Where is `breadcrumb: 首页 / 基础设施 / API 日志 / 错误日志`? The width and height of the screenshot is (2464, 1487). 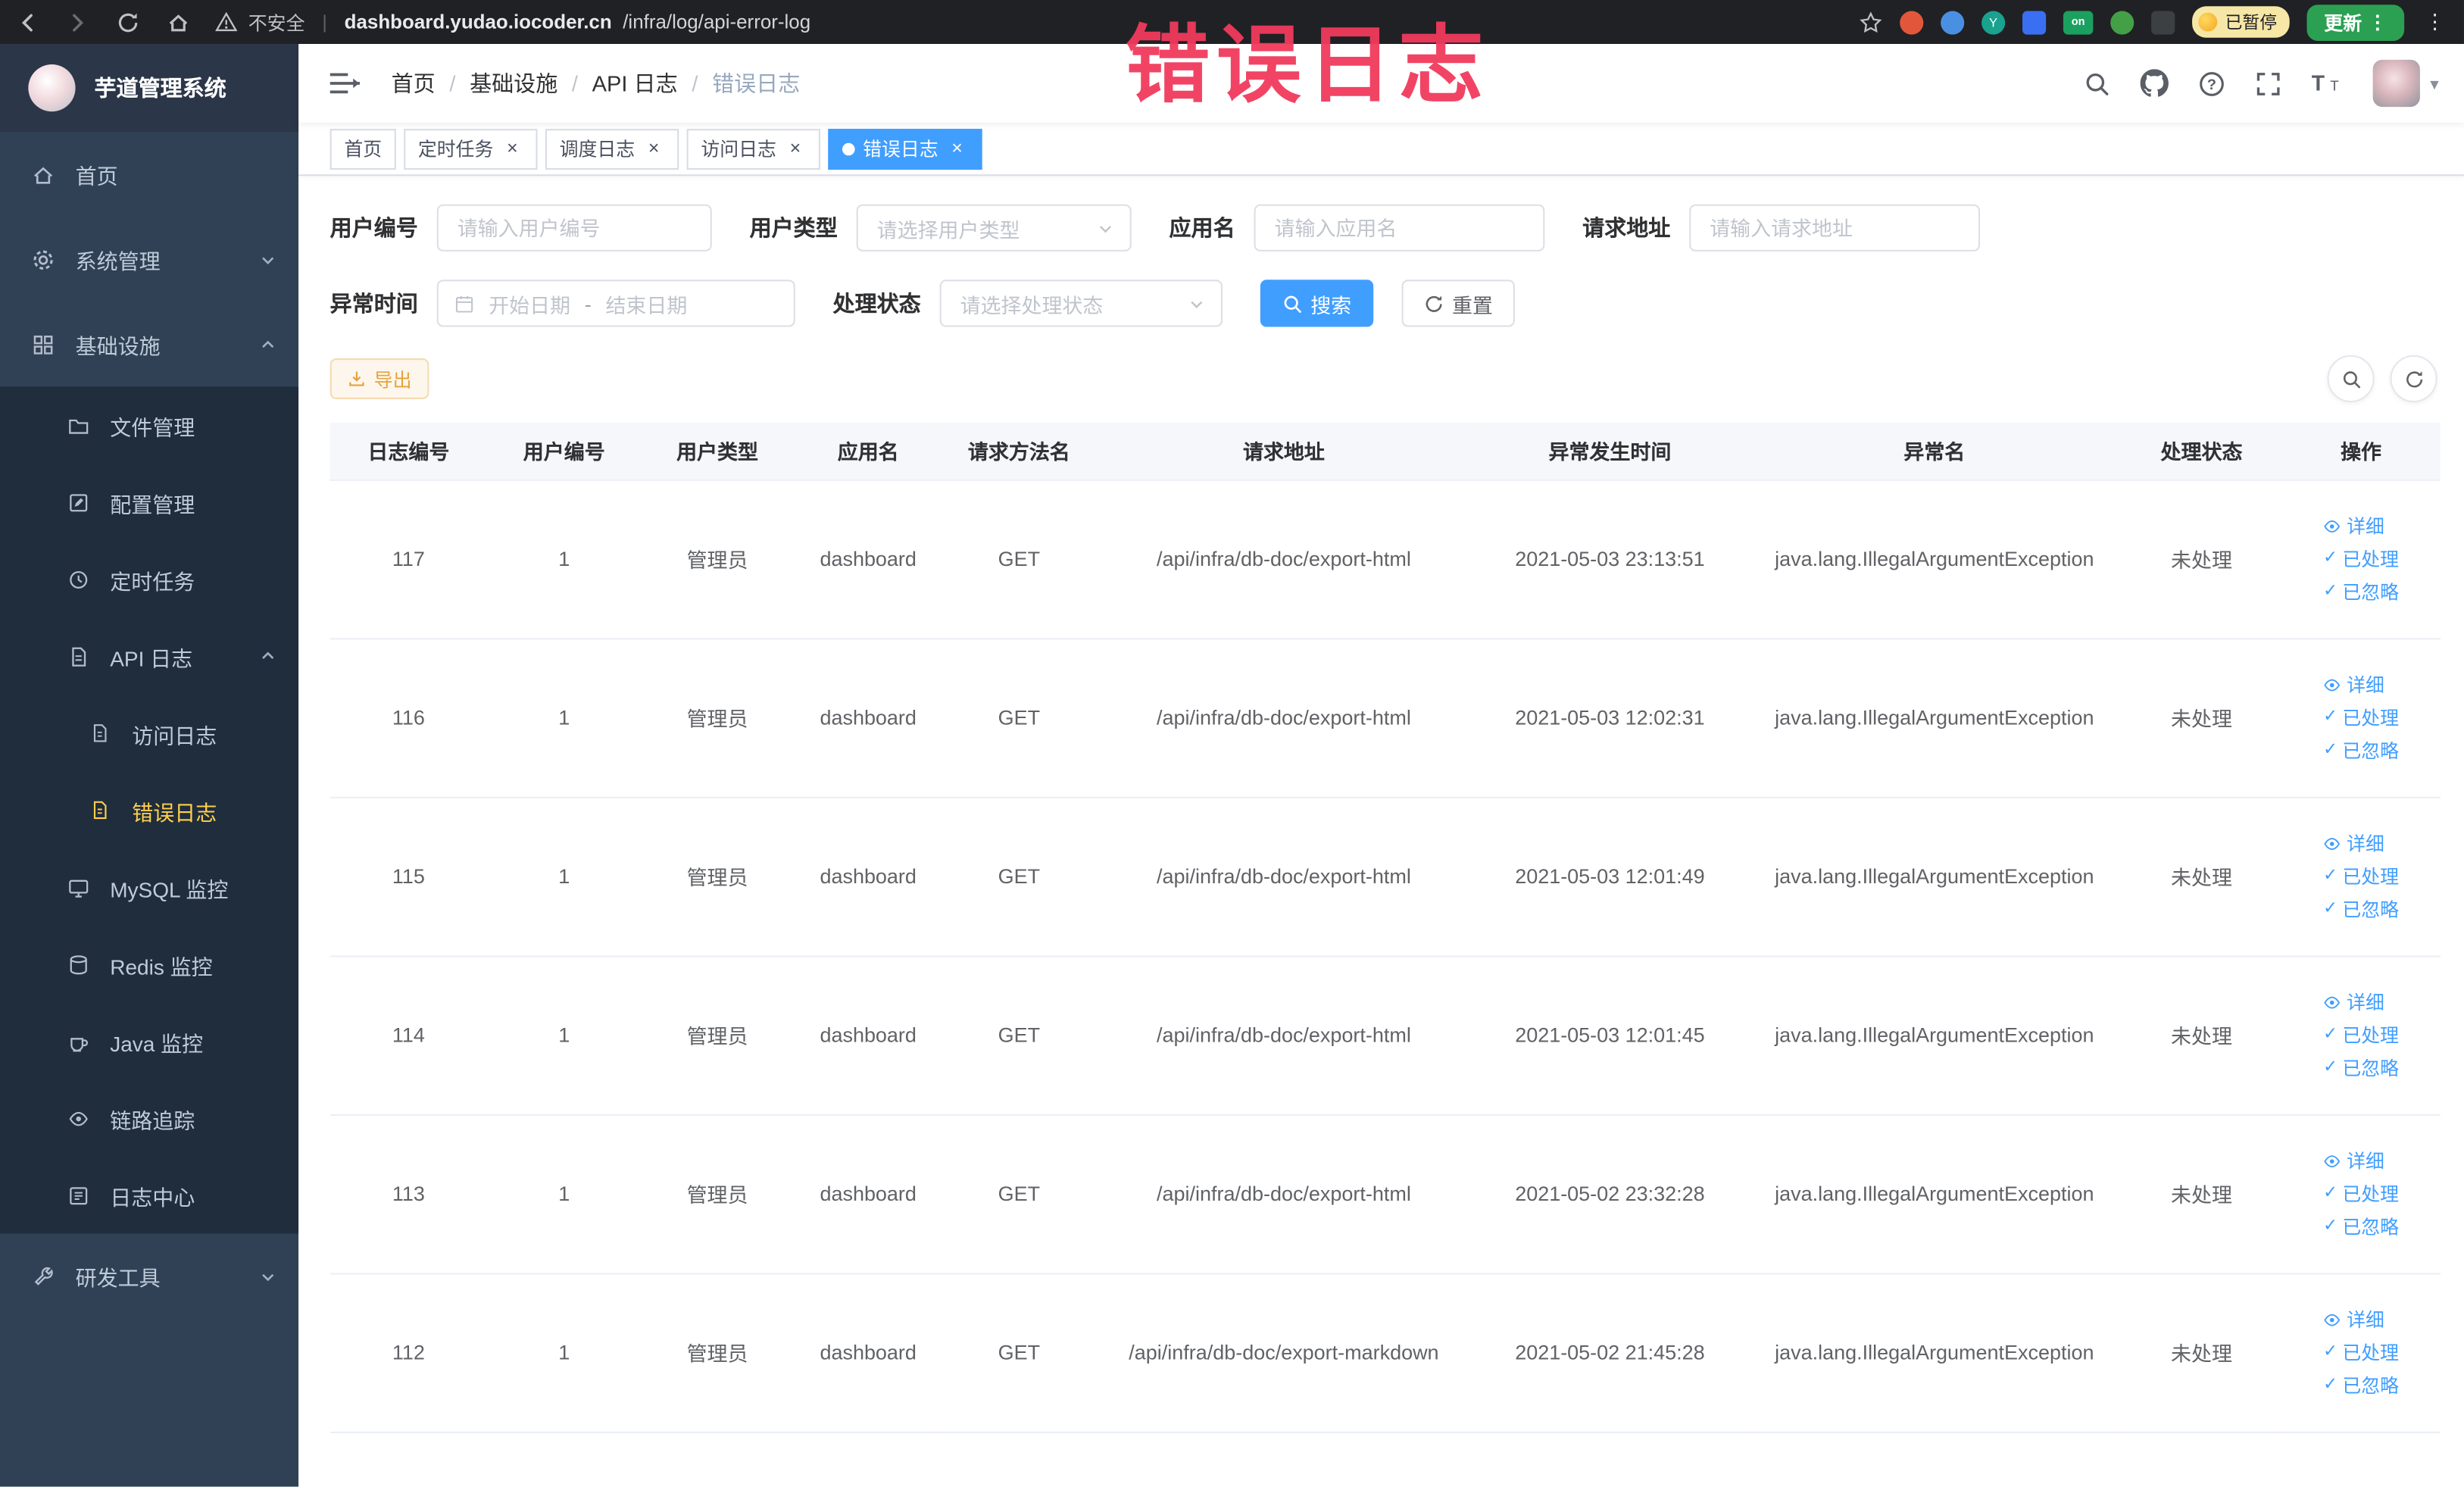
breadcrumb: 首页 / 基础设施 / API 日志 / 错误日志 is located at coordinates (596, 82).